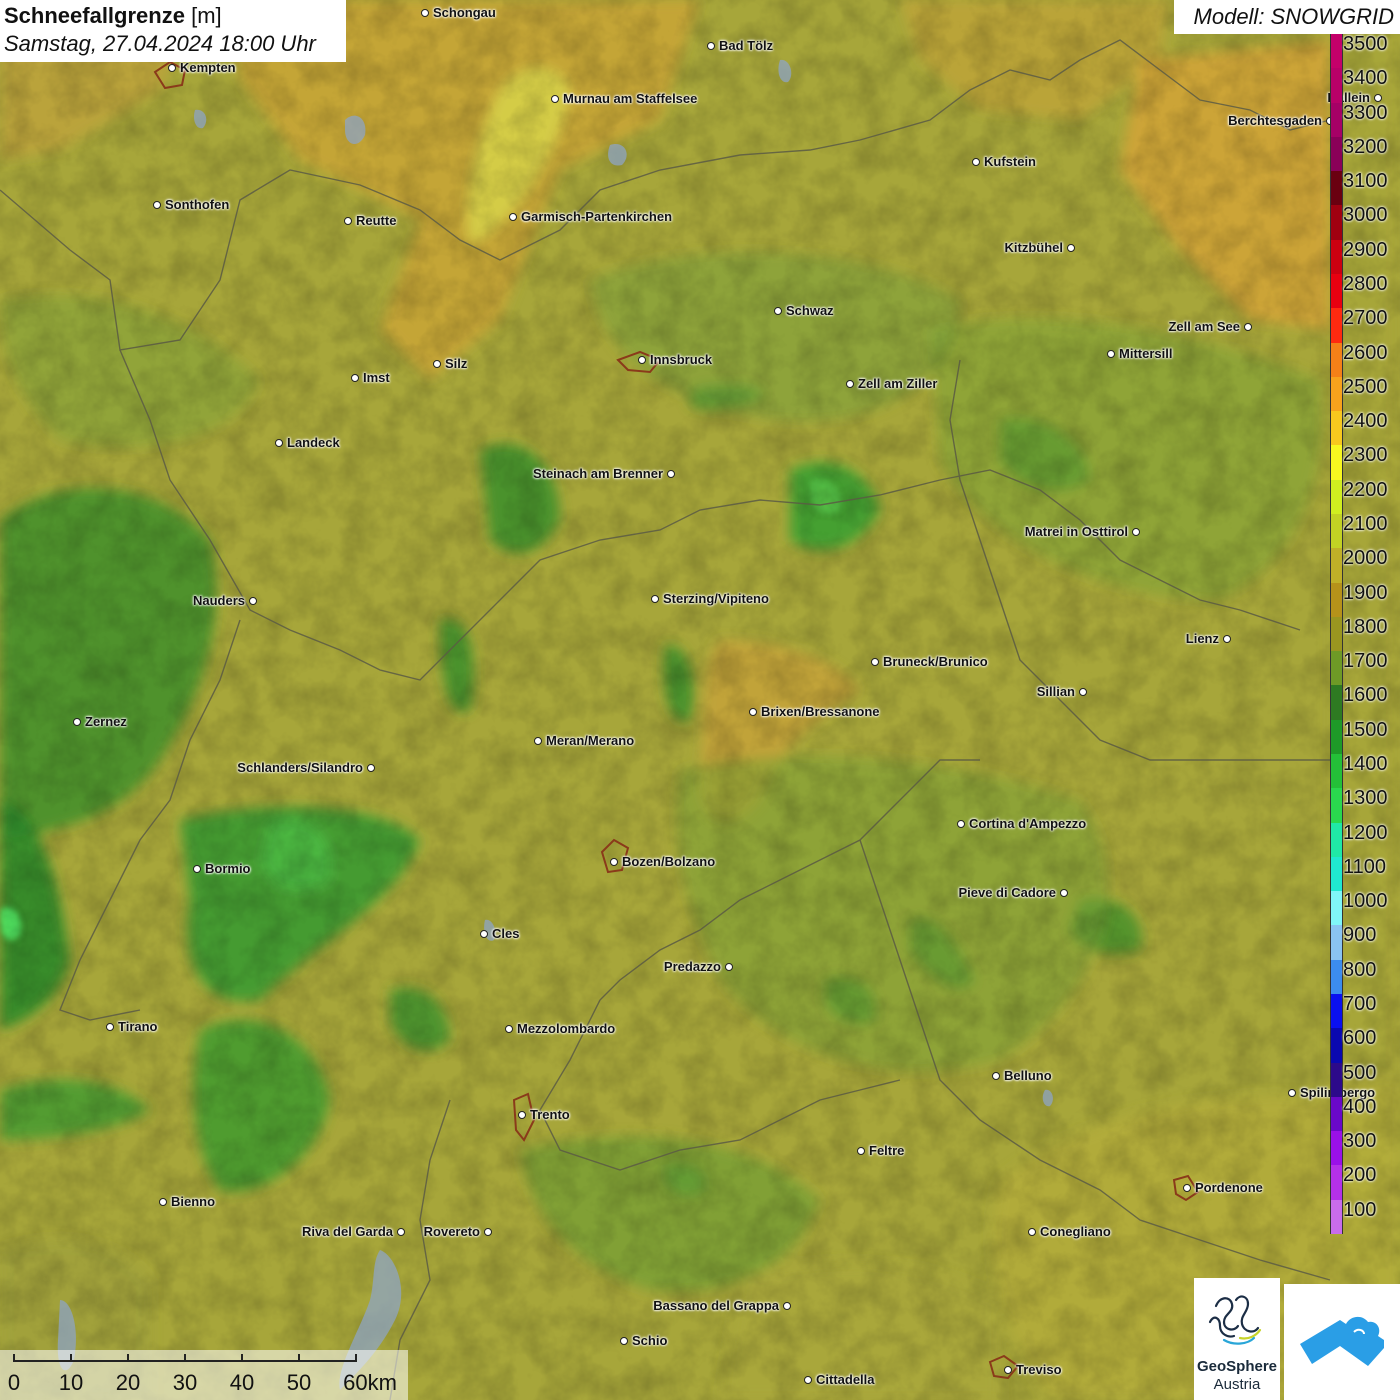 The width and height of the screenshot is (1400, 1400). Describe the element at coordinates (1365, 489) in the screenshot. I see `legend-level-label: 2200` at that location.